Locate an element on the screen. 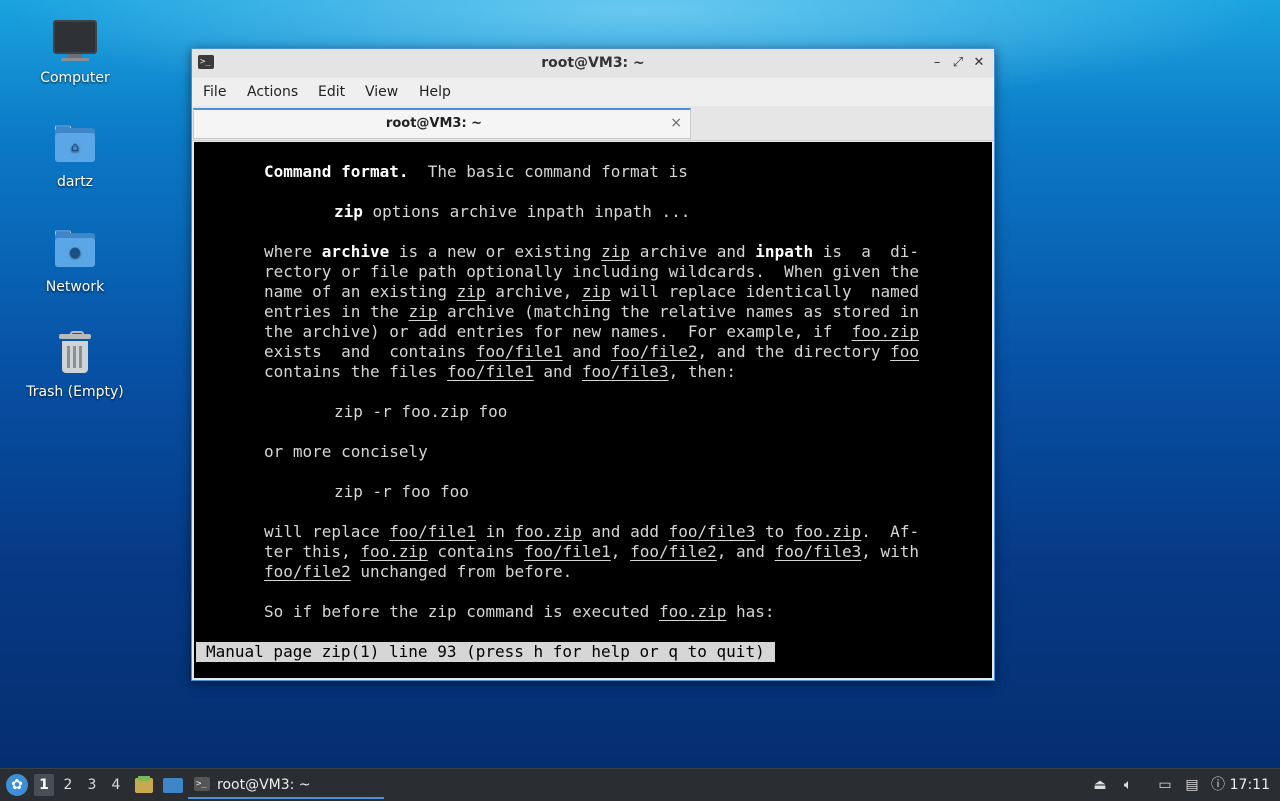  file-manager-launcher-icon is located at coordinates (144, 785).